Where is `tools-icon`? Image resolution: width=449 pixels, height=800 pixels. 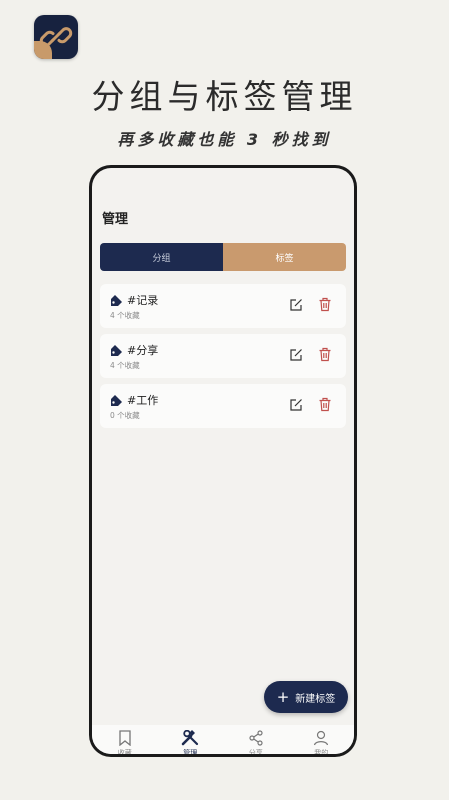 tools-icon is located at coordinates (190, 738).